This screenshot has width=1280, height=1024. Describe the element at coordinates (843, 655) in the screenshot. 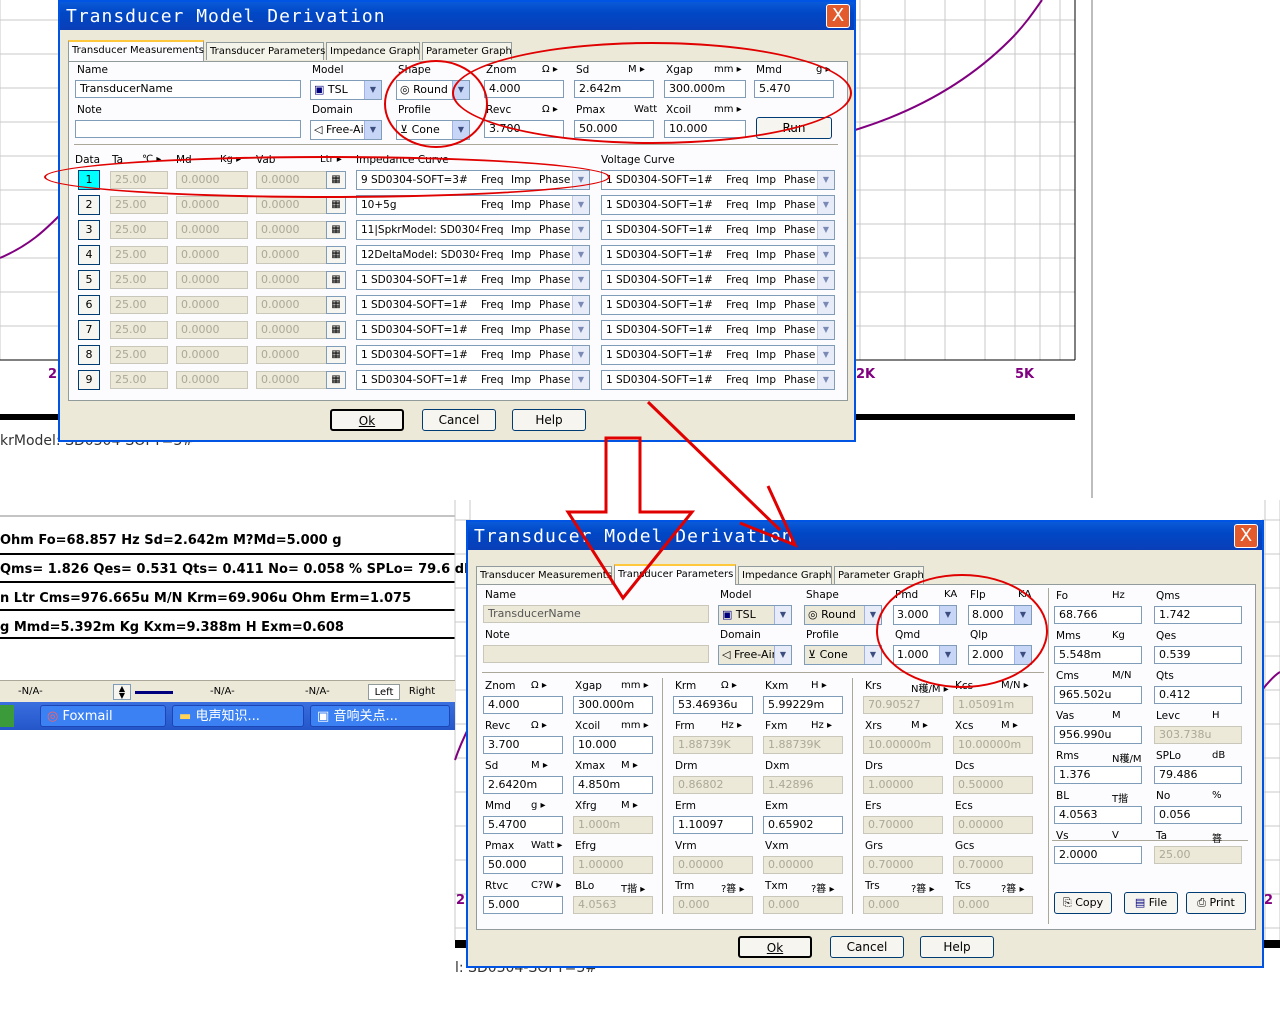

I see `profile-select: ⊻ Cone ▼` at that location.